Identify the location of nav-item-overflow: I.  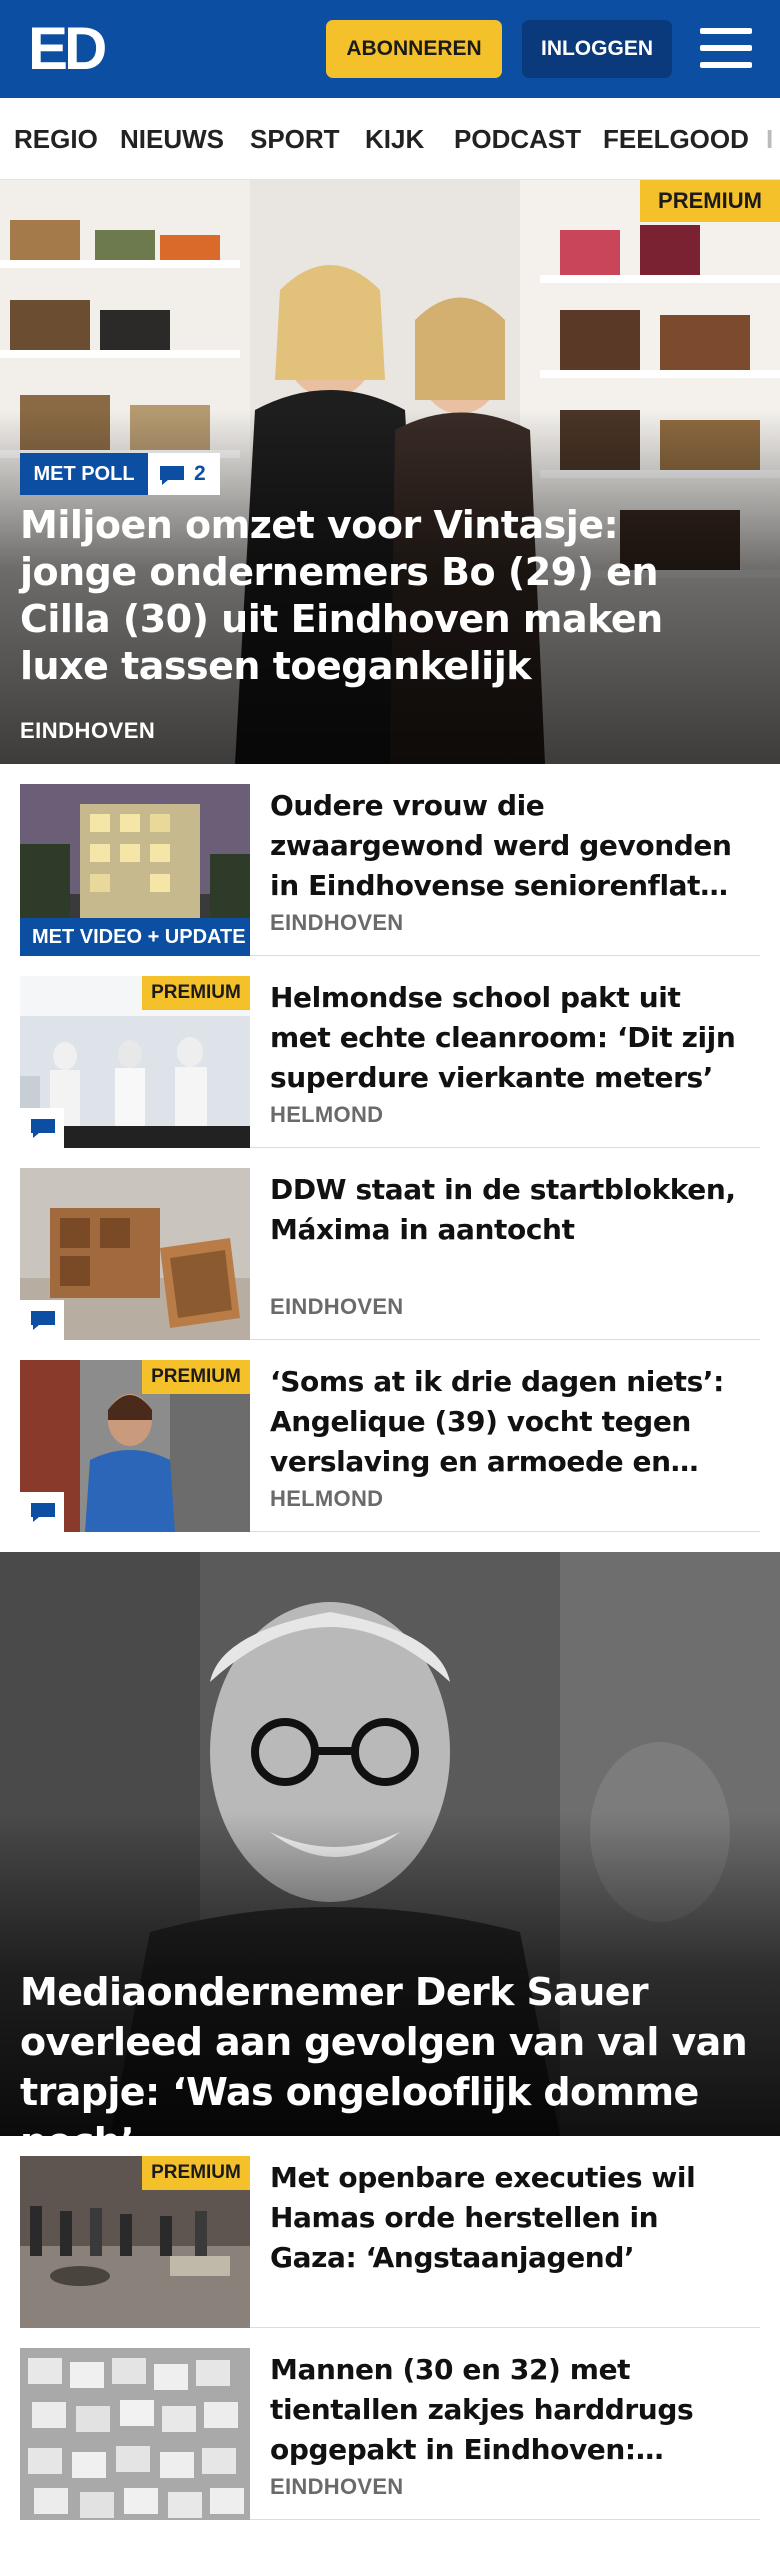
(769, 138).